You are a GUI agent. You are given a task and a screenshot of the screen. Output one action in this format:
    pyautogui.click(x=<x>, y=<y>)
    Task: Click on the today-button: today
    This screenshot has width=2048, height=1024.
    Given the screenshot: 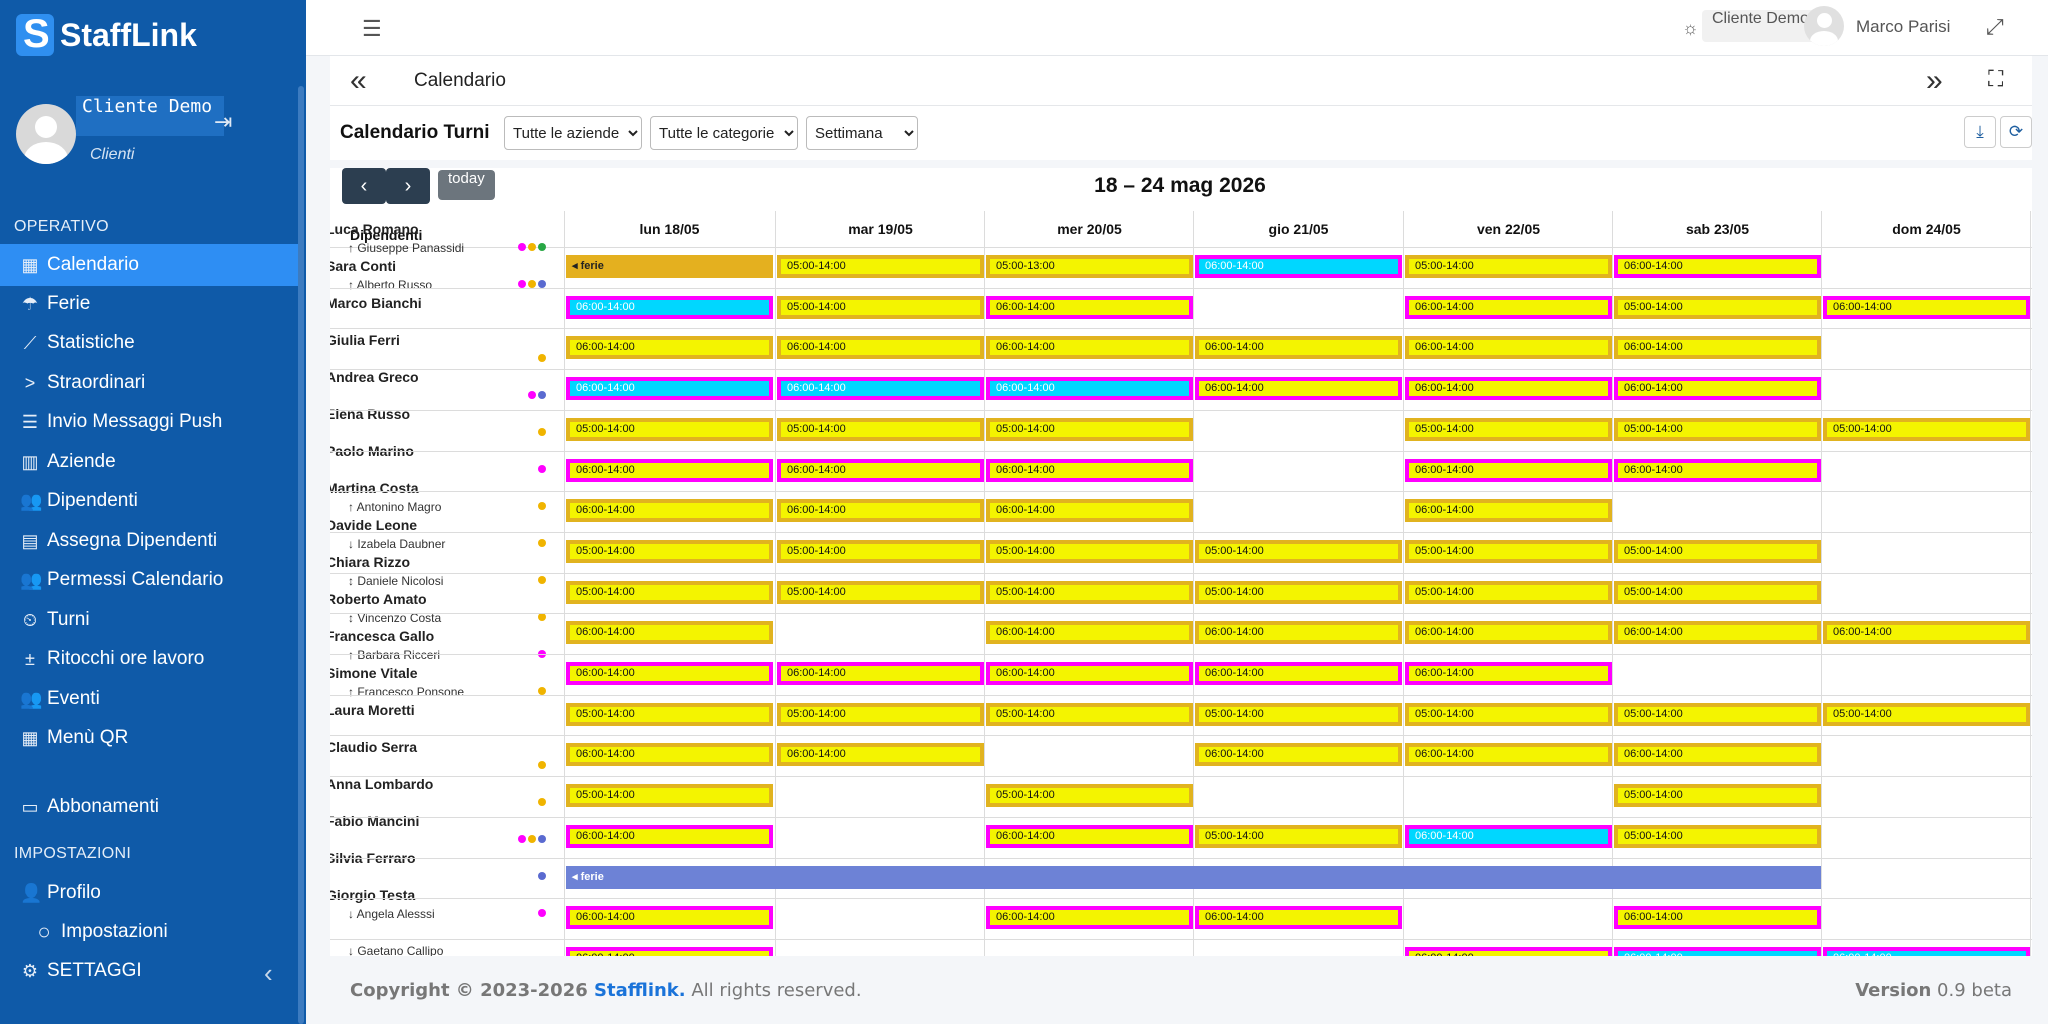 What is the action you would take?
    pyautogui.click(x=466, y=185)
    